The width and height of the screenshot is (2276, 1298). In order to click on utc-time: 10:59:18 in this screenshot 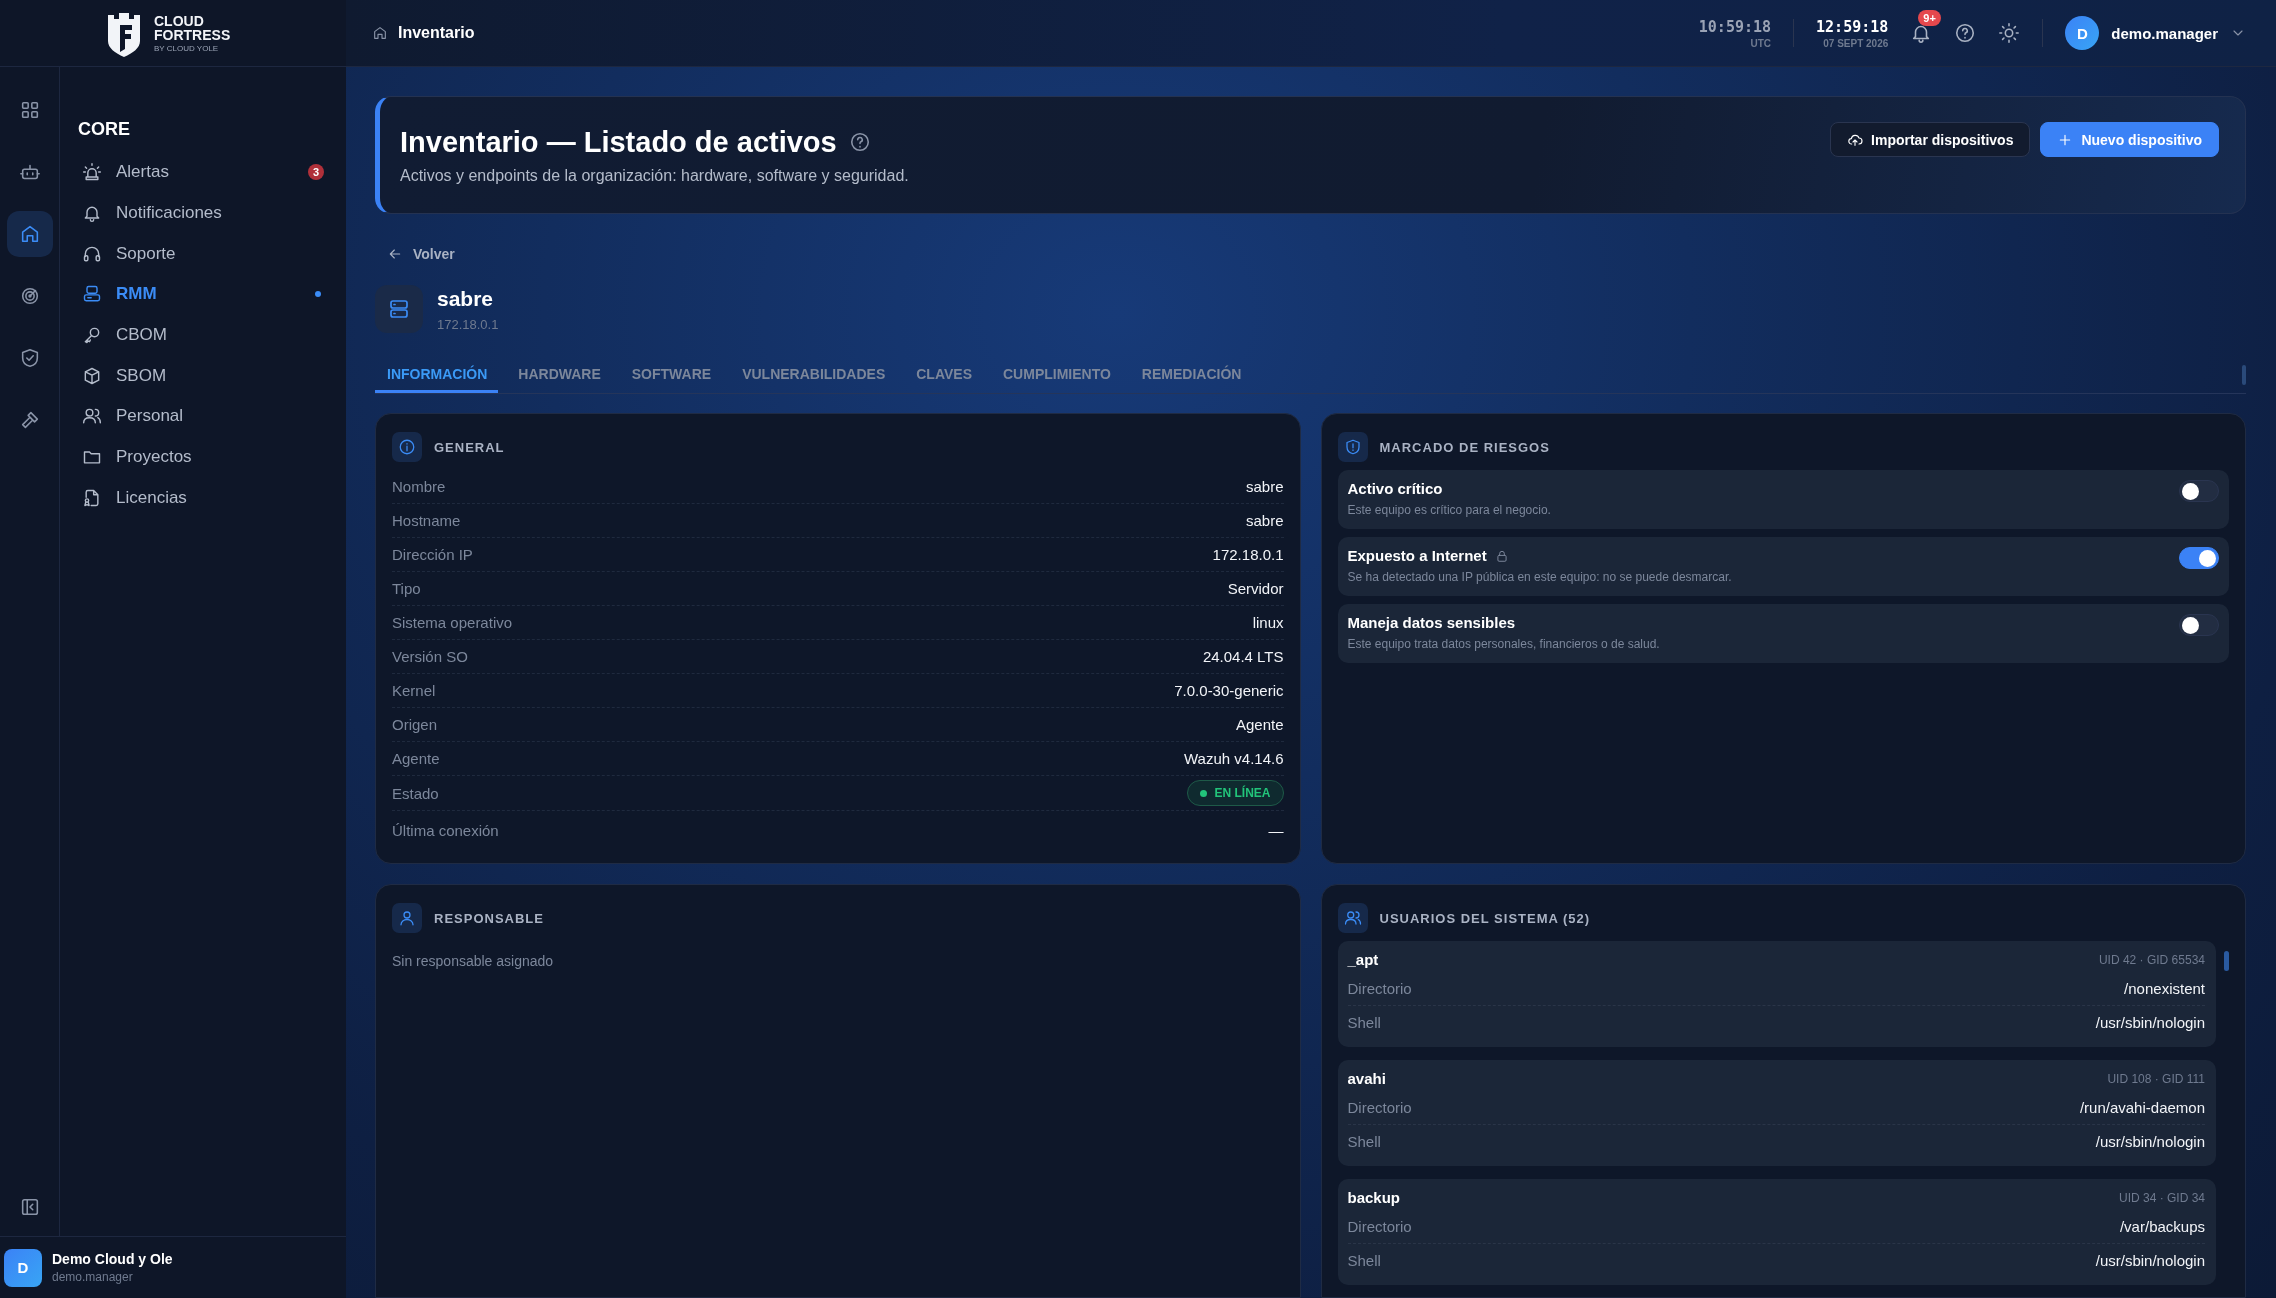, I will do `click(1735, 26)`.